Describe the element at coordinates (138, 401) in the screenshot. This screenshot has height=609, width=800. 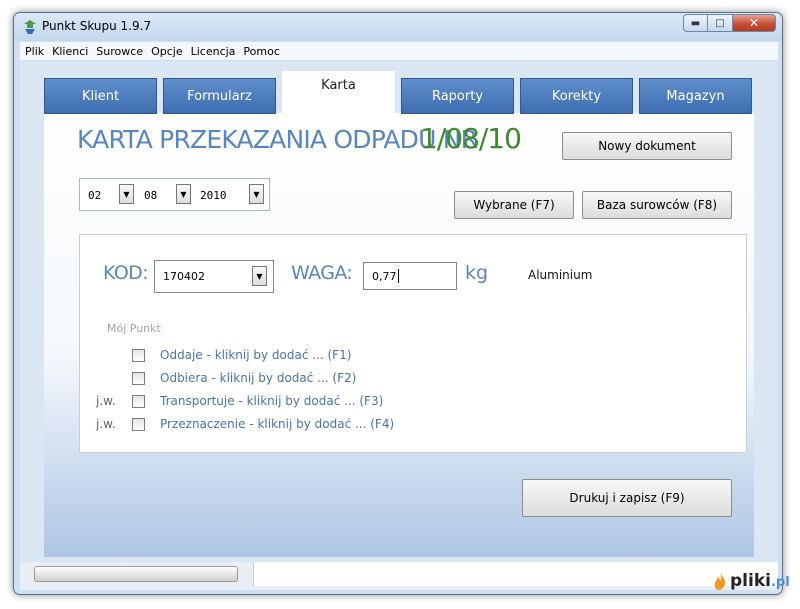
I see `checkbox-transportuje` at that location.